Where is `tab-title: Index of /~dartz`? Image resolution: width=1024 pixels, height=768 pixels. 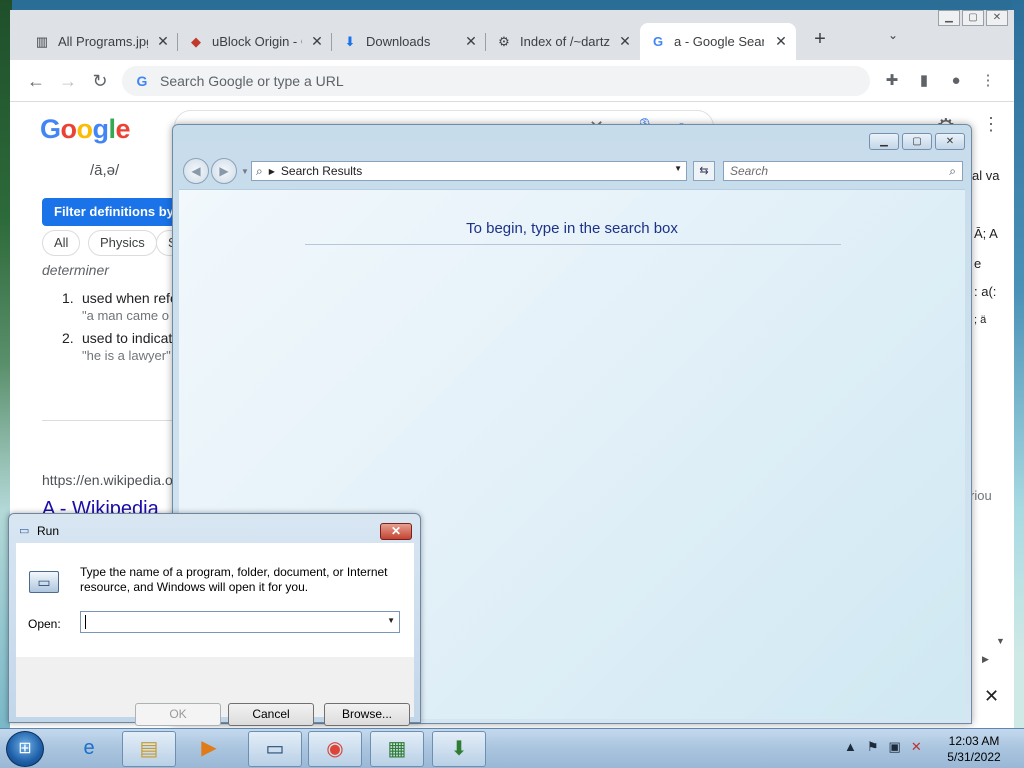 tab-title: Index of /~dartz is located at coordinates (565, 41).